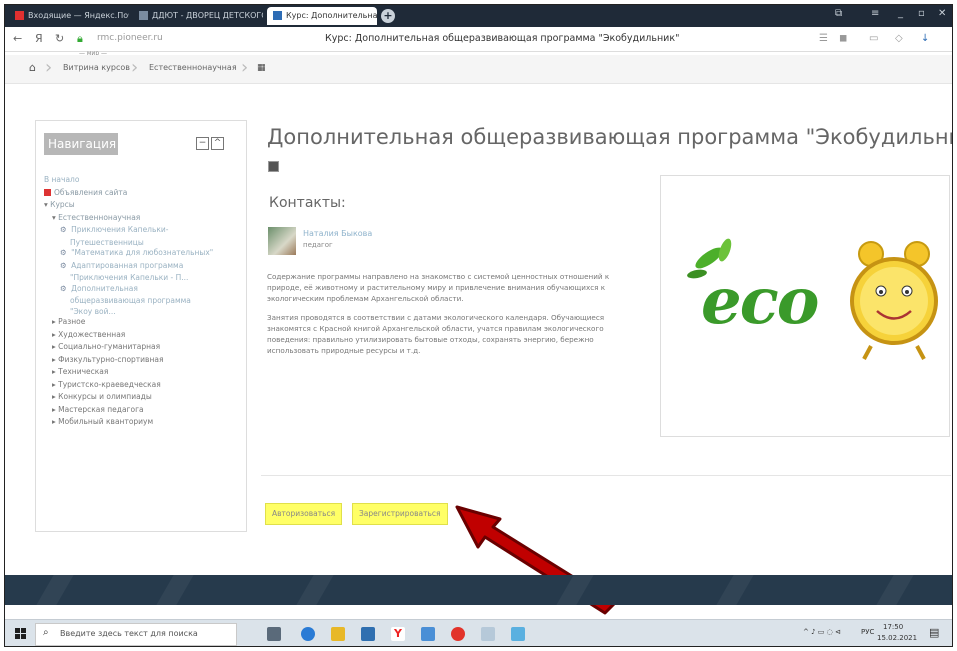 The width and height of the screenshot is (957, 651). What do you see at coordinates (17, 38) in the screenshot?
I see `back-icon: ←` at bounding box center [17, 38].